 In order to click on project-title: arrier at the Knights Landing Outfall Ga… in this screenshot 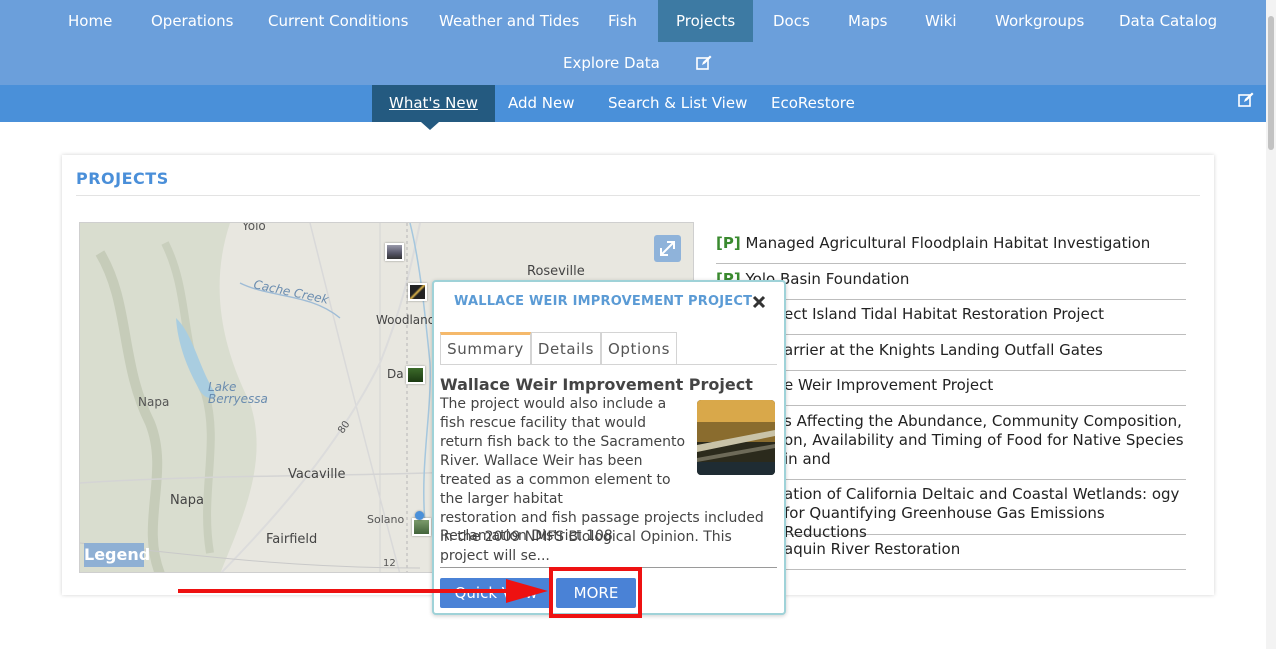, I will do `click(943, 350)`.